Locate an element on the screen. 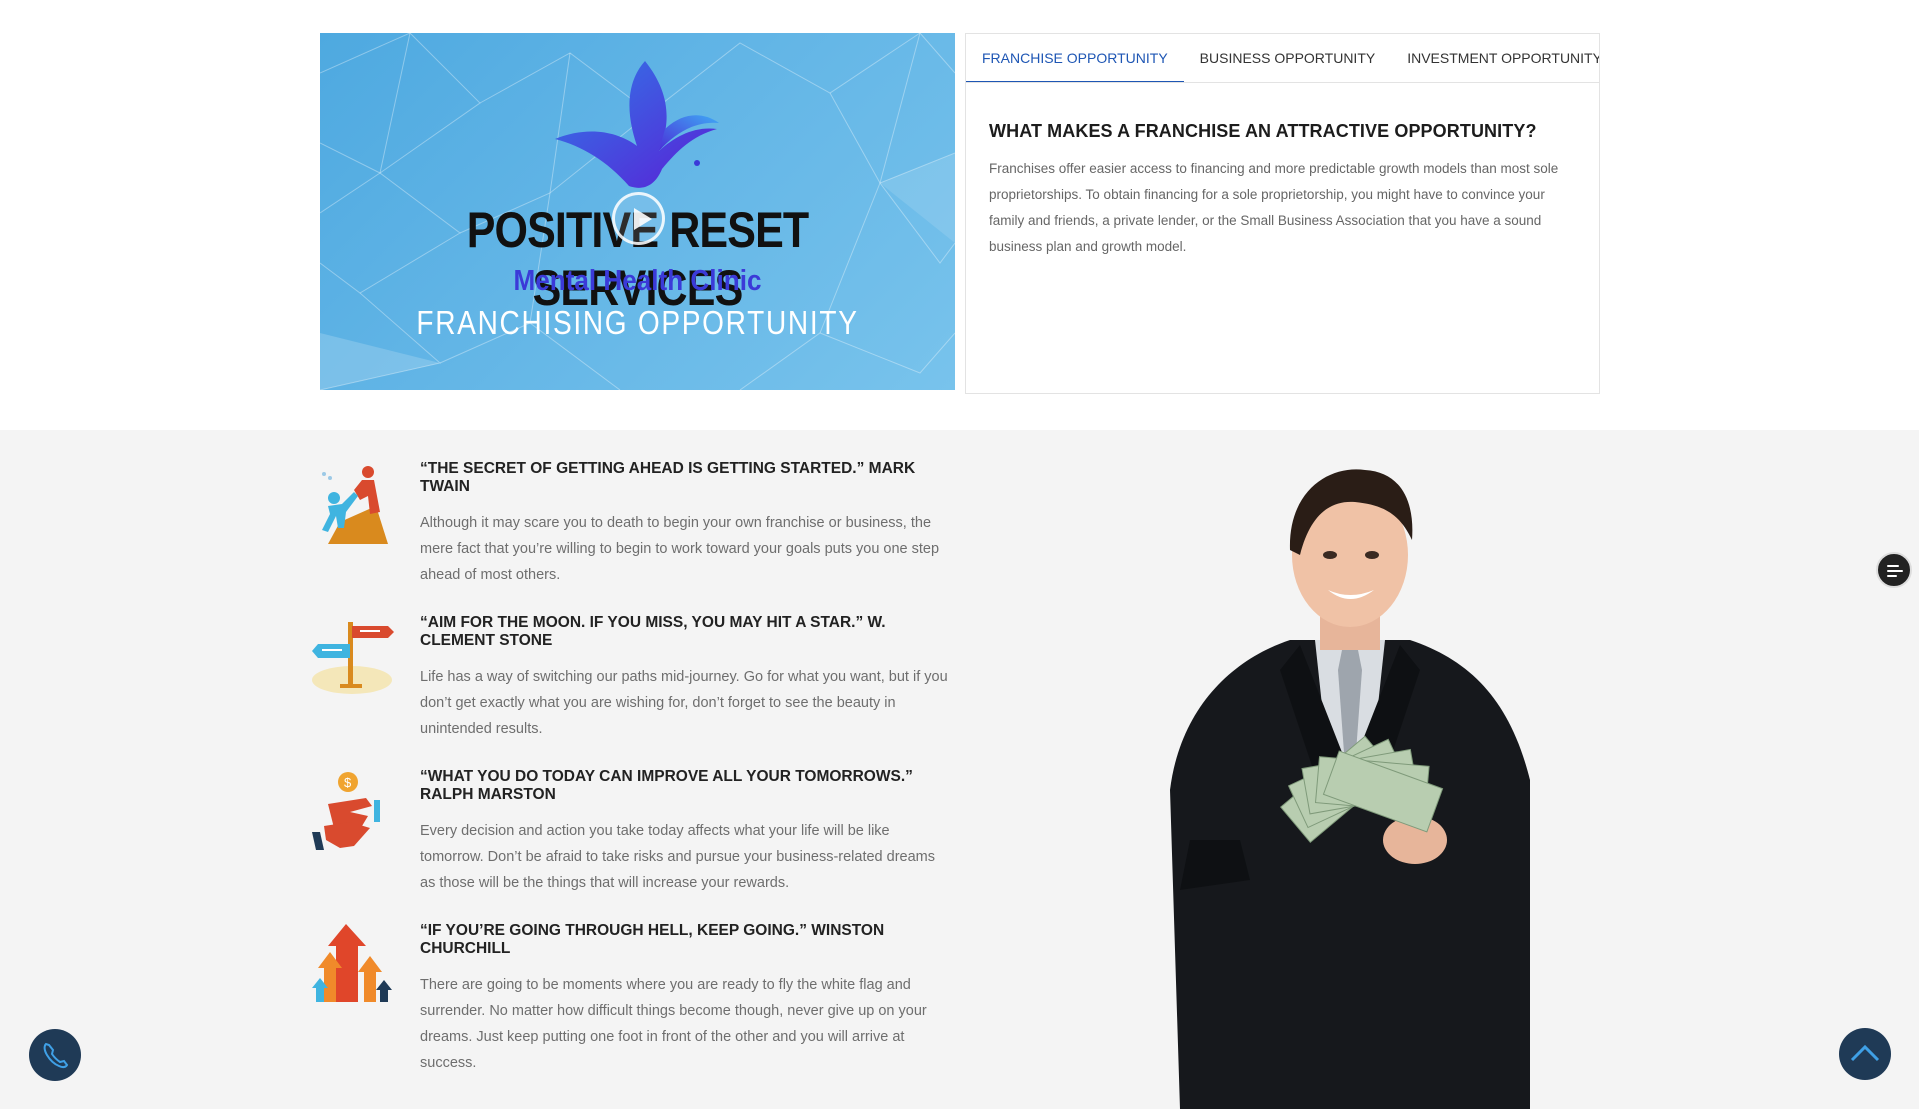 The height and width of the screenshot is (1109, 1919). helping-hand-icon is located at coordinates (355, 505).